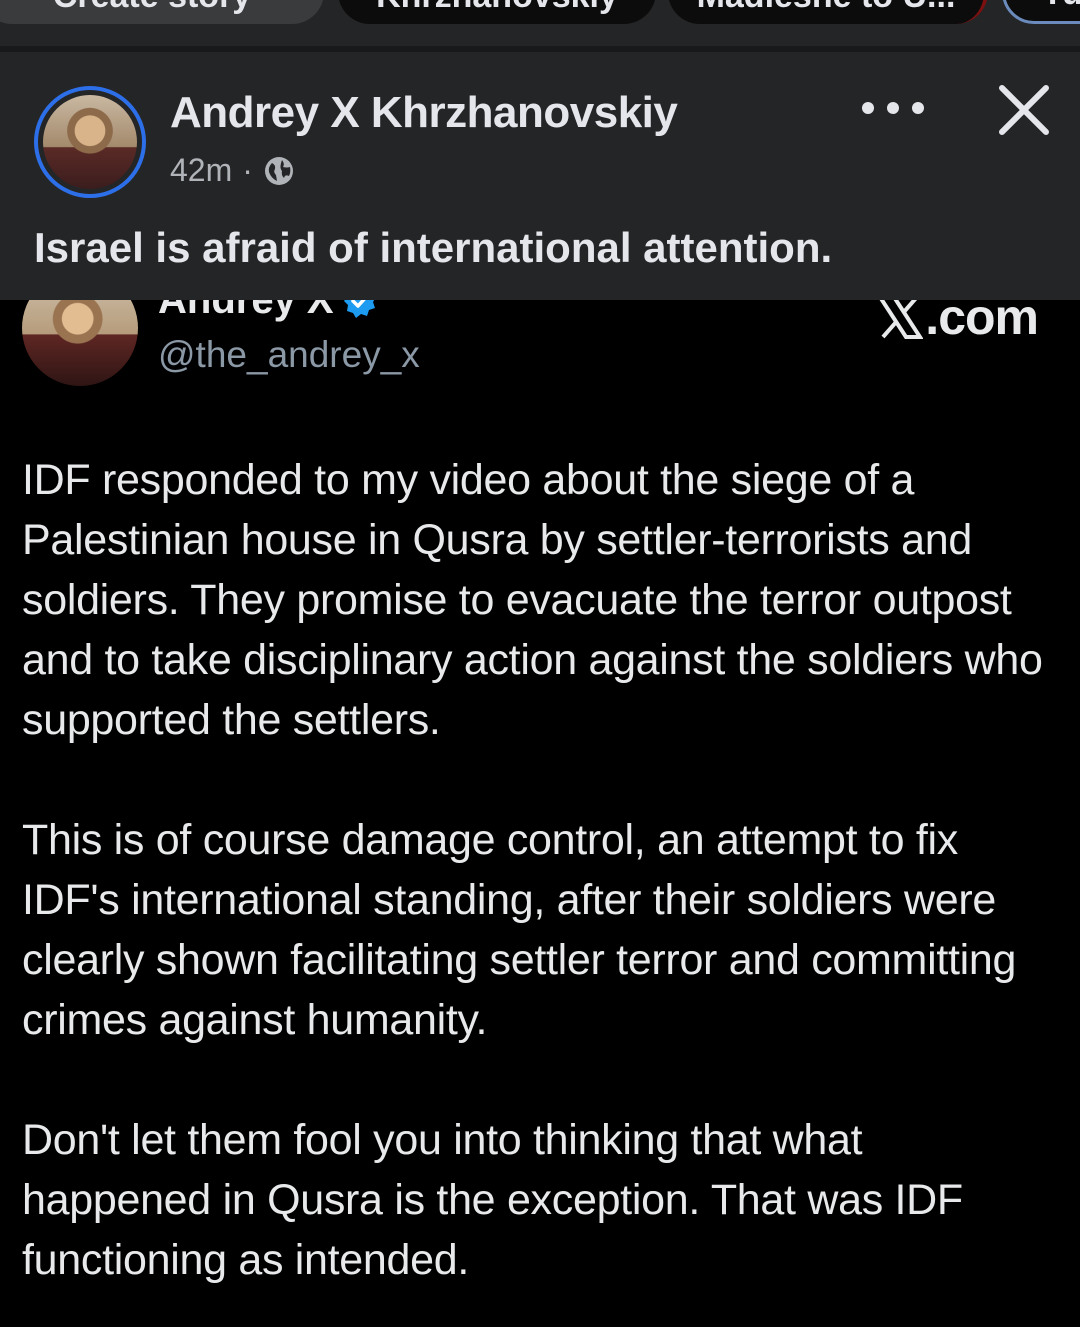 The height and width of the screenshot is (1327, 1080). Describe the element at coordinates (162, 12) in the screenshot. I see `story-create: Create story` at that location.